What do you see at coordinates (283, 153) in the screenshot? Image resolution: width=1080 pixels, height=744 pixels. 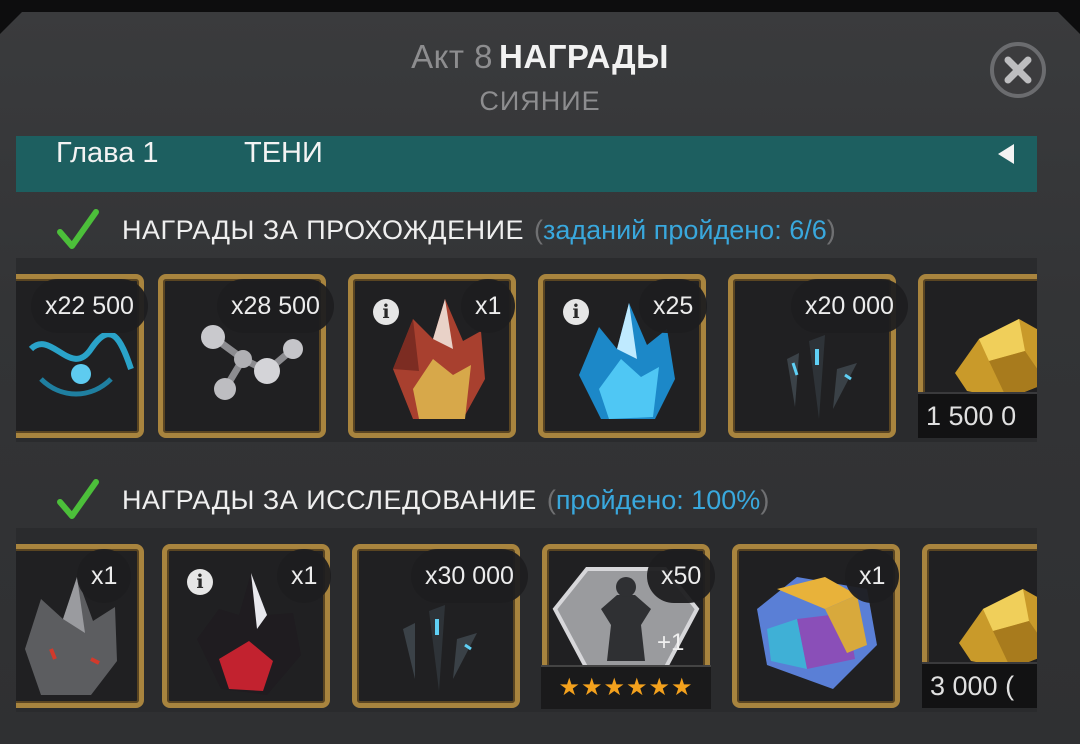 I see `chapter-name: ТЕНИ` at bounding box center [283, 153].